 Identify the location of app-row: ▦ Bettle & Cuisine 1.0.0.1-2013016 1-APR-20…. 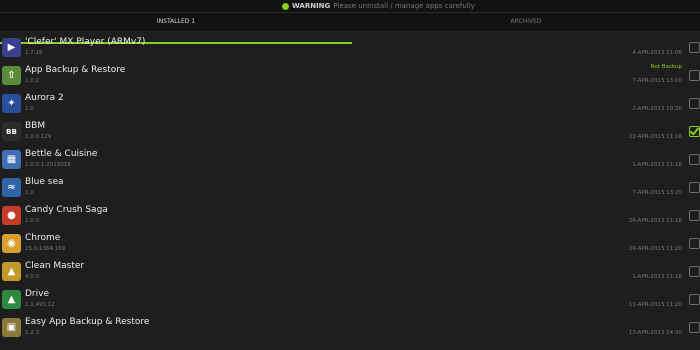
(350, 160).